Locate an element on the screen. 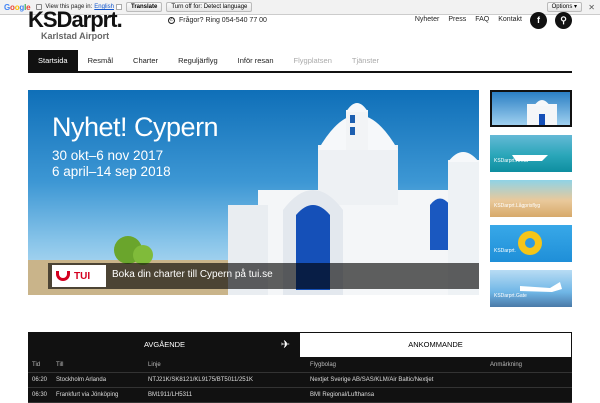 Image resolution: width=600 pixels, height=403 pixels. nav-item-startsida: Startsida is located at coordinates (53, 60).